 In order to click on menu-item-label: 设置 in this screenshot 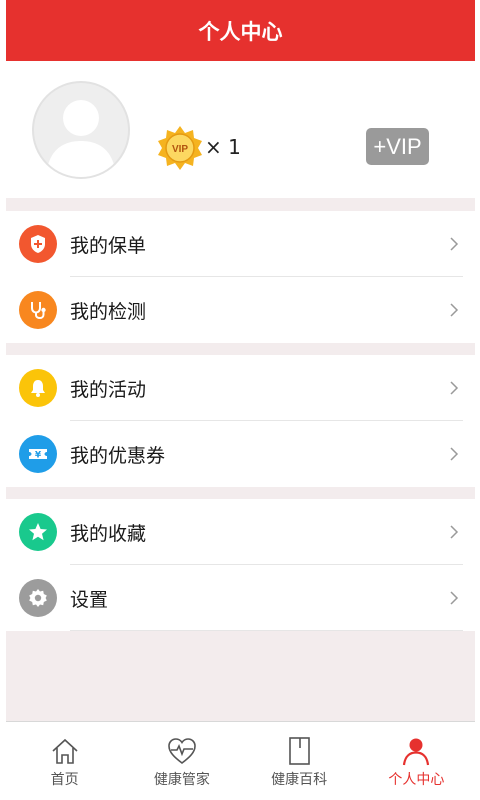, I will do `click(89, 599)`.